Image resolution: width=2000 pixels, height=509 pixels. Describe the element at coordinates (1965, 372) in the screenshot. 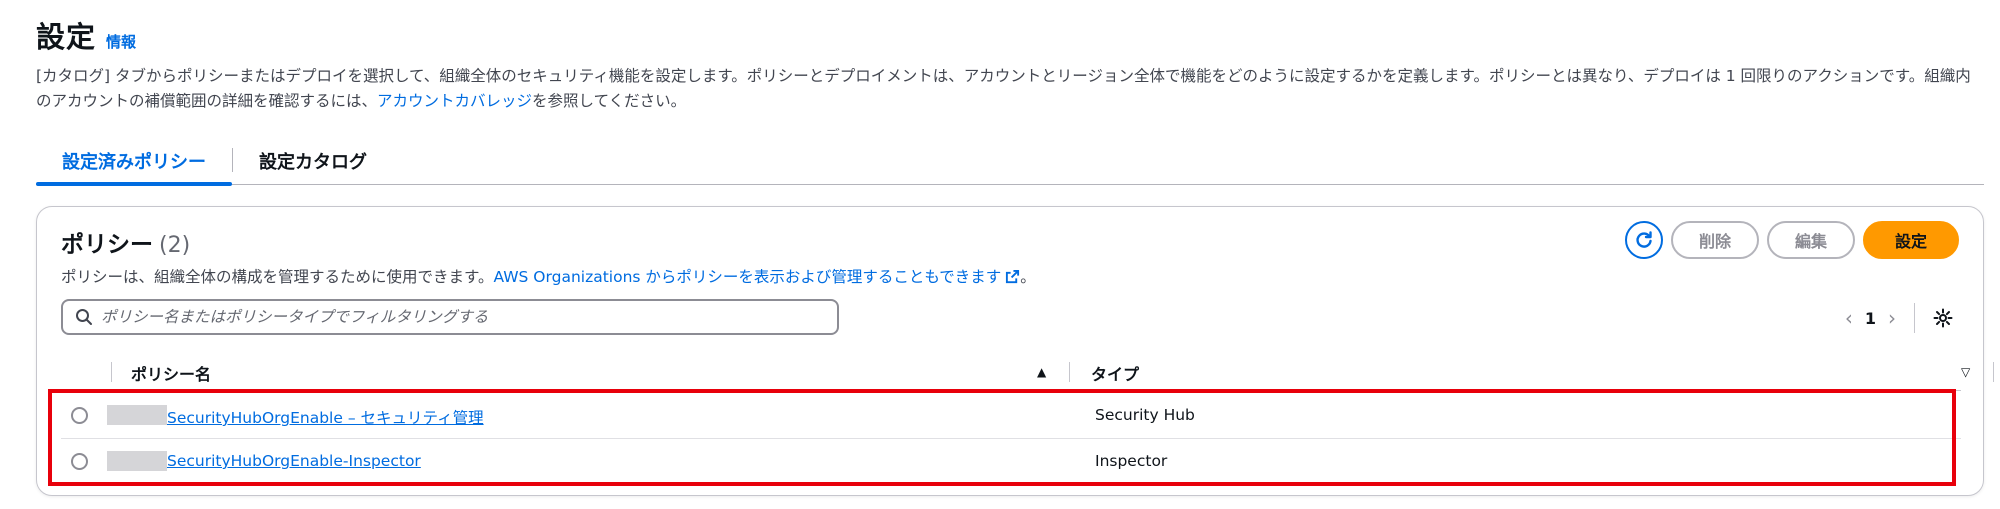

I see `sort-descending-icon: ▽` at that location.